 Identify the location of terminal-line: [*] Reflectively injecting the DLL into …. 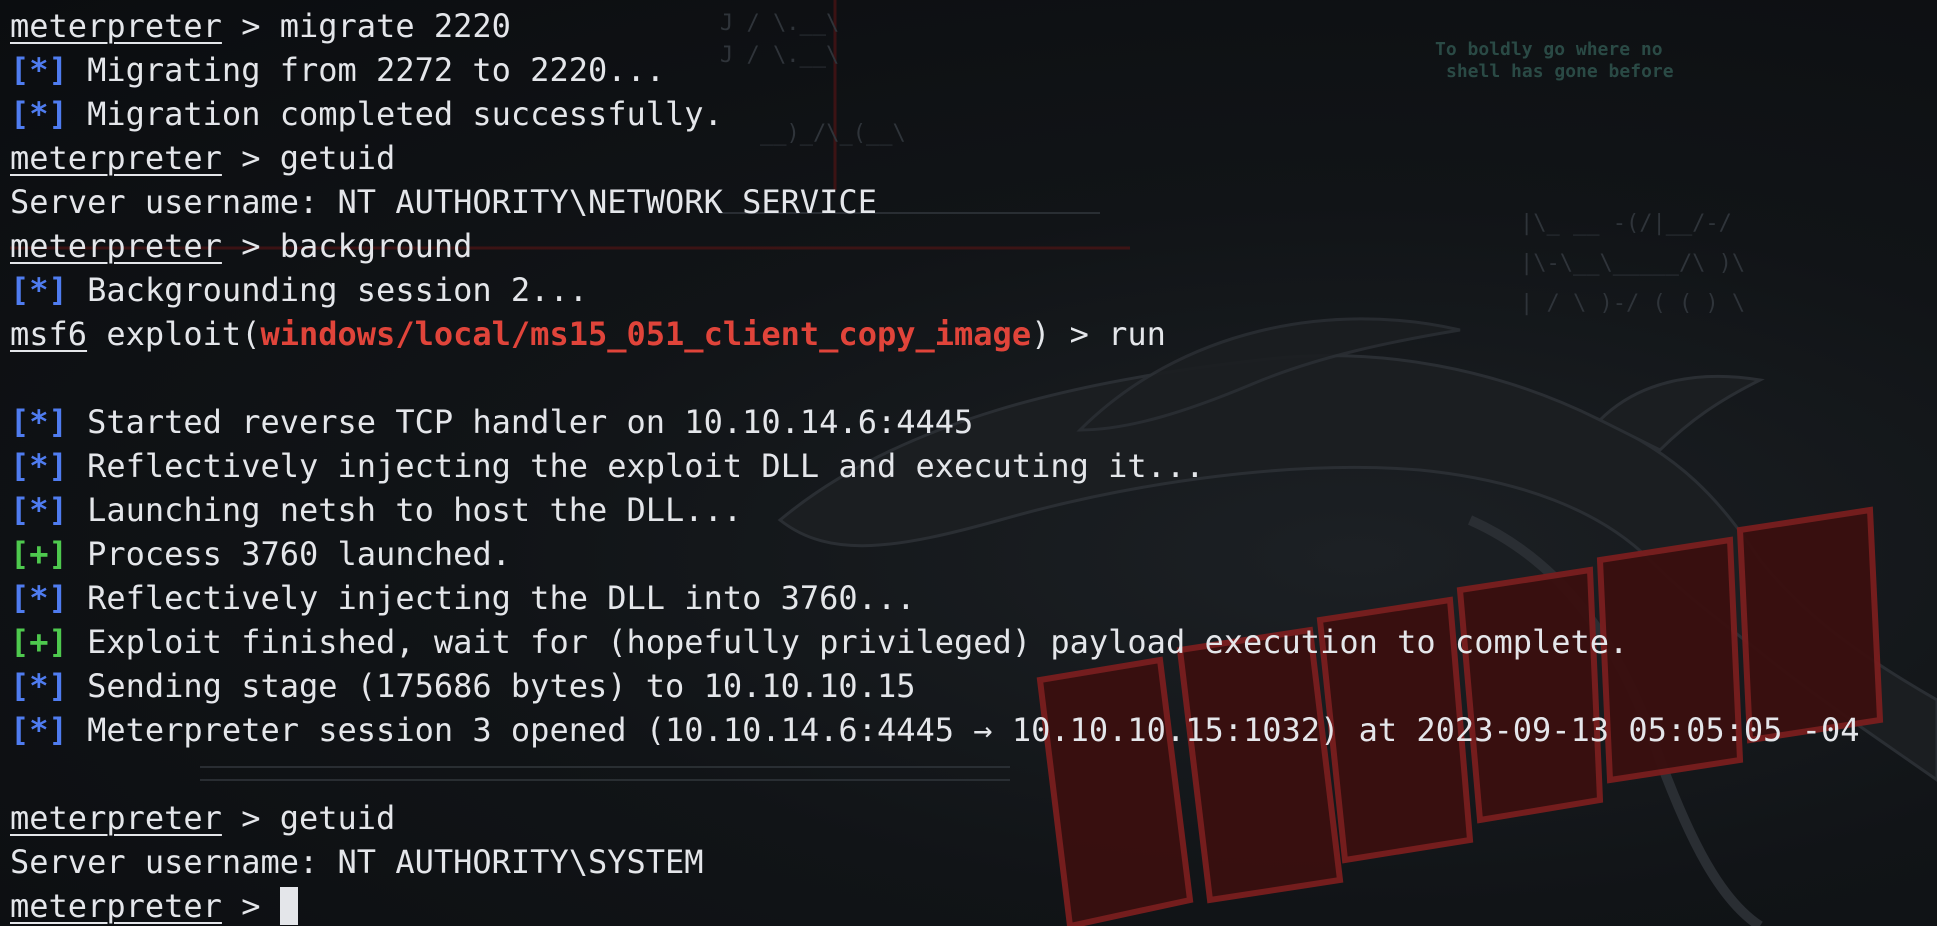
(973, 598).